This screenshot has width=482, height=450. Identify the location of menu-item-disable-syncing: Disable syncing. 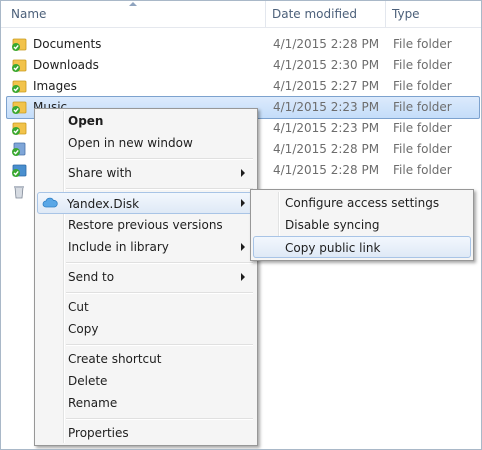
(362, 225).